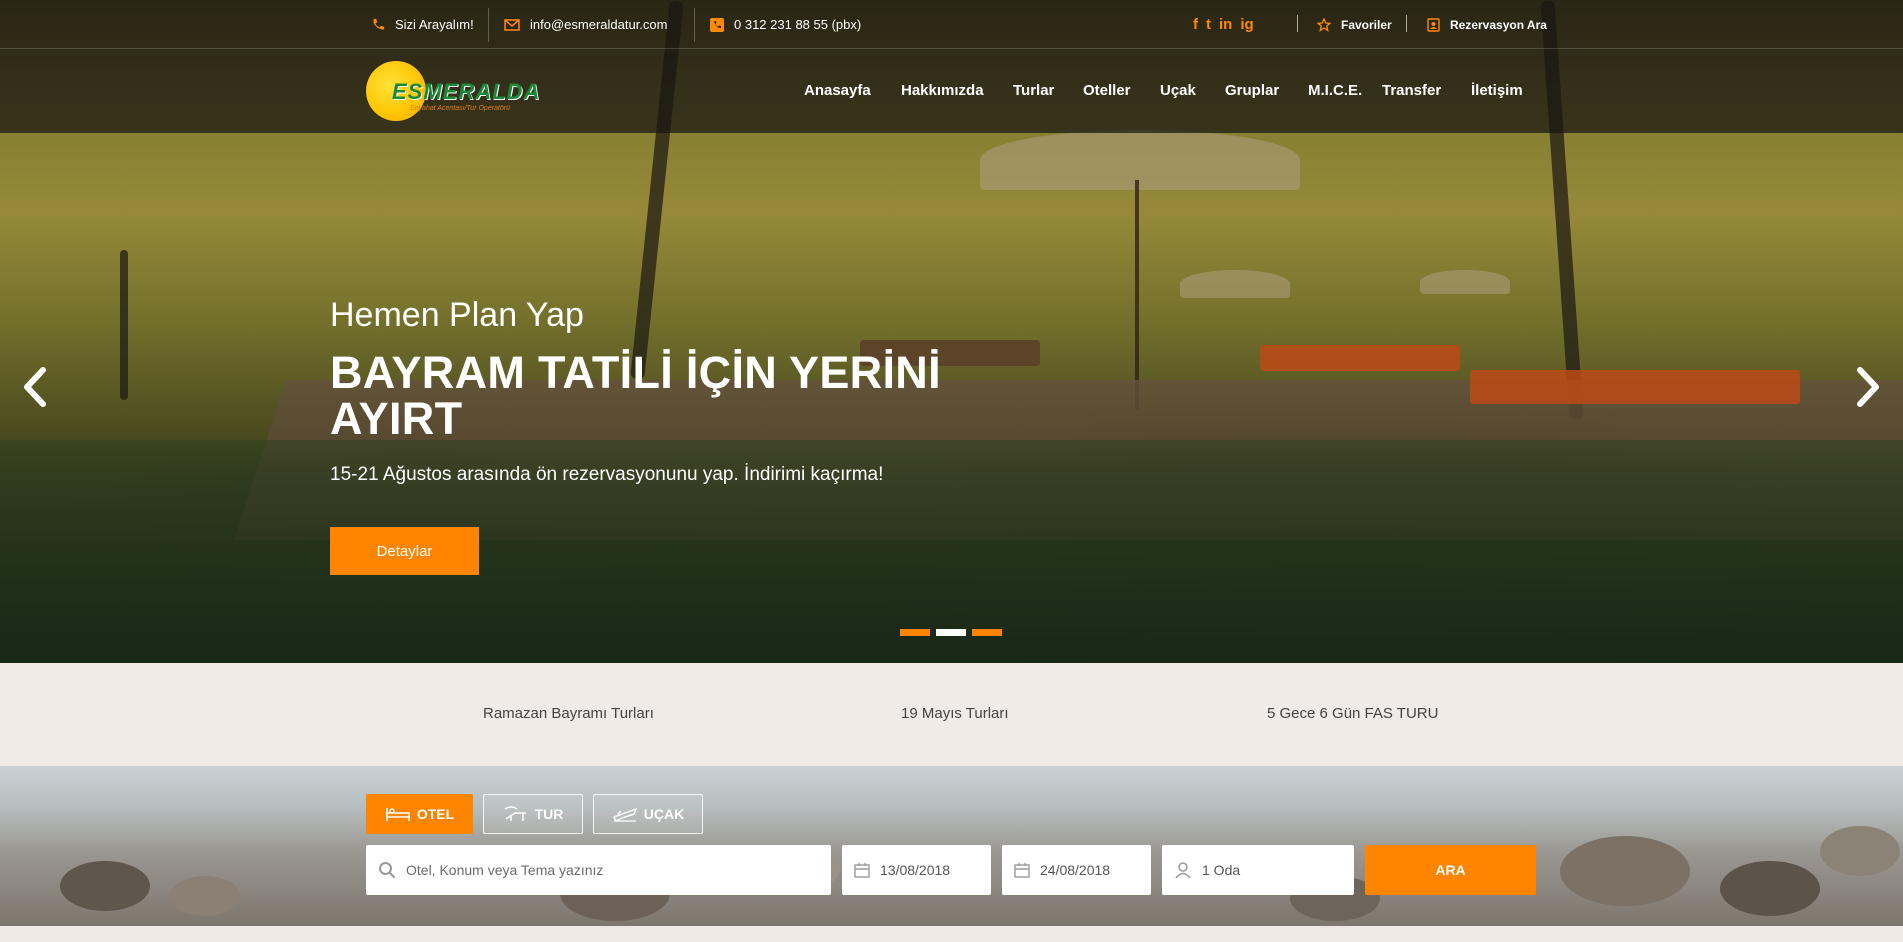  I want to click on phone-icon, so click(717, 24).